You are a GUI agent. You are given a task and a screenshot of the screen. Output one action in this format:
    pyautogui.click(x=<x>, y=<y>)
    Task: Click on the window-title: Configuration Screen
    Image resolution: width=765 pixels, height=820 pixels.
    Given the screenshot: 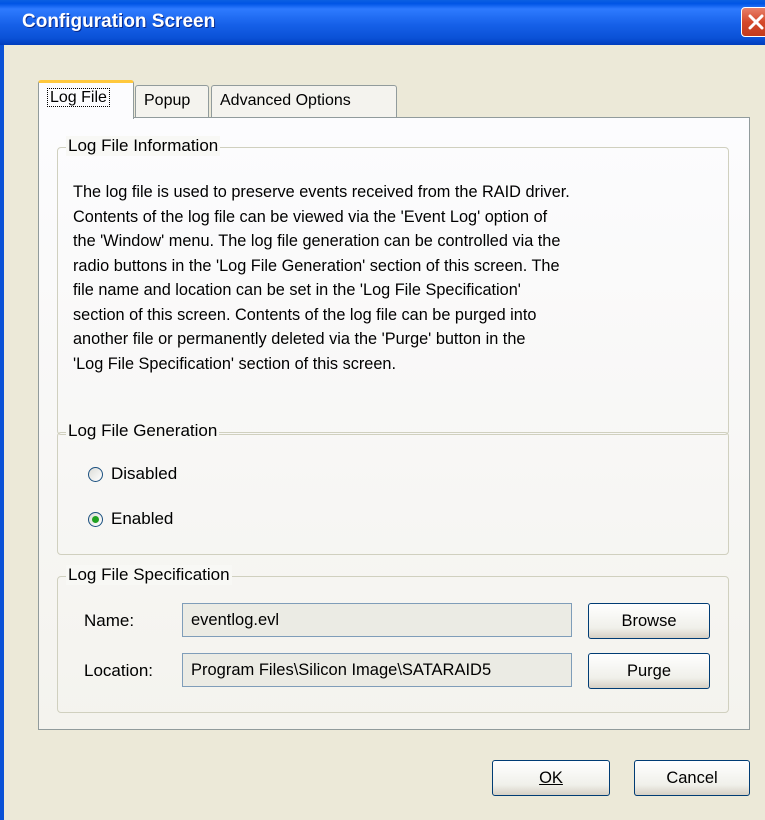 What is the action you would take?
    pyautogui.click(x=119, y=21)
    